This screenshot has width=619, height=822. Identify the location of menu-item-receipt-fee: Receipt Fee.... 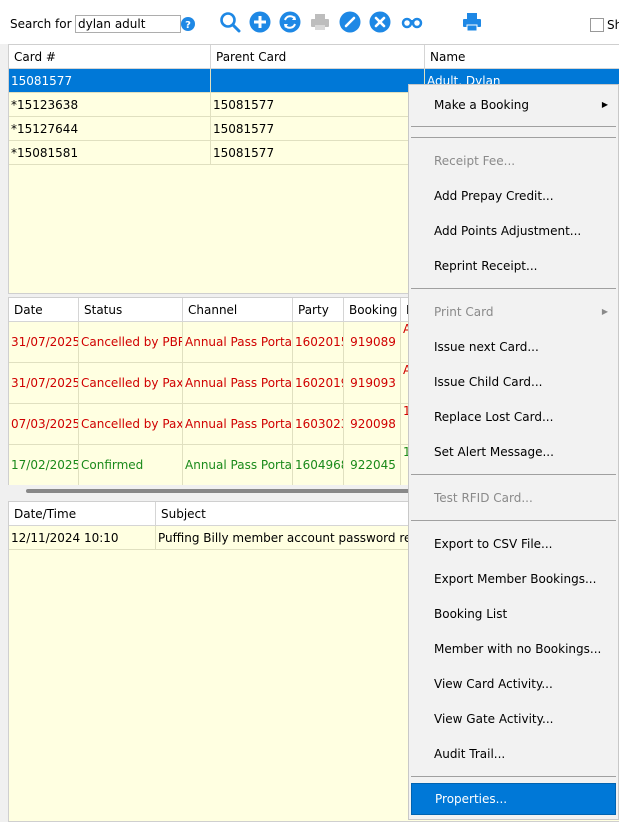
(513, 161).